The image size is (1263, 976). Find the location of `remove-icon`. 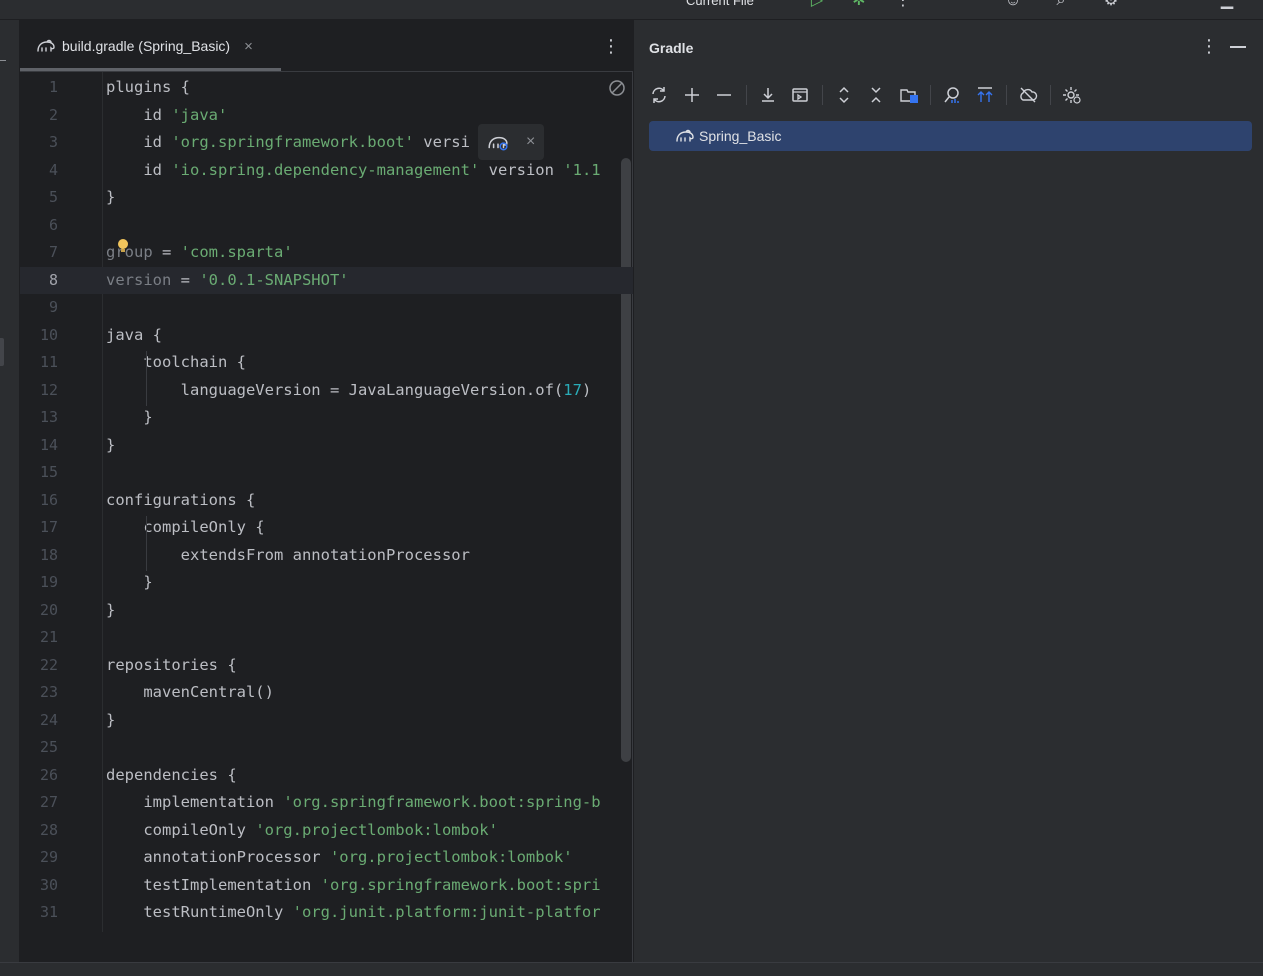

remove-icon is located at coordinates (724, 95).